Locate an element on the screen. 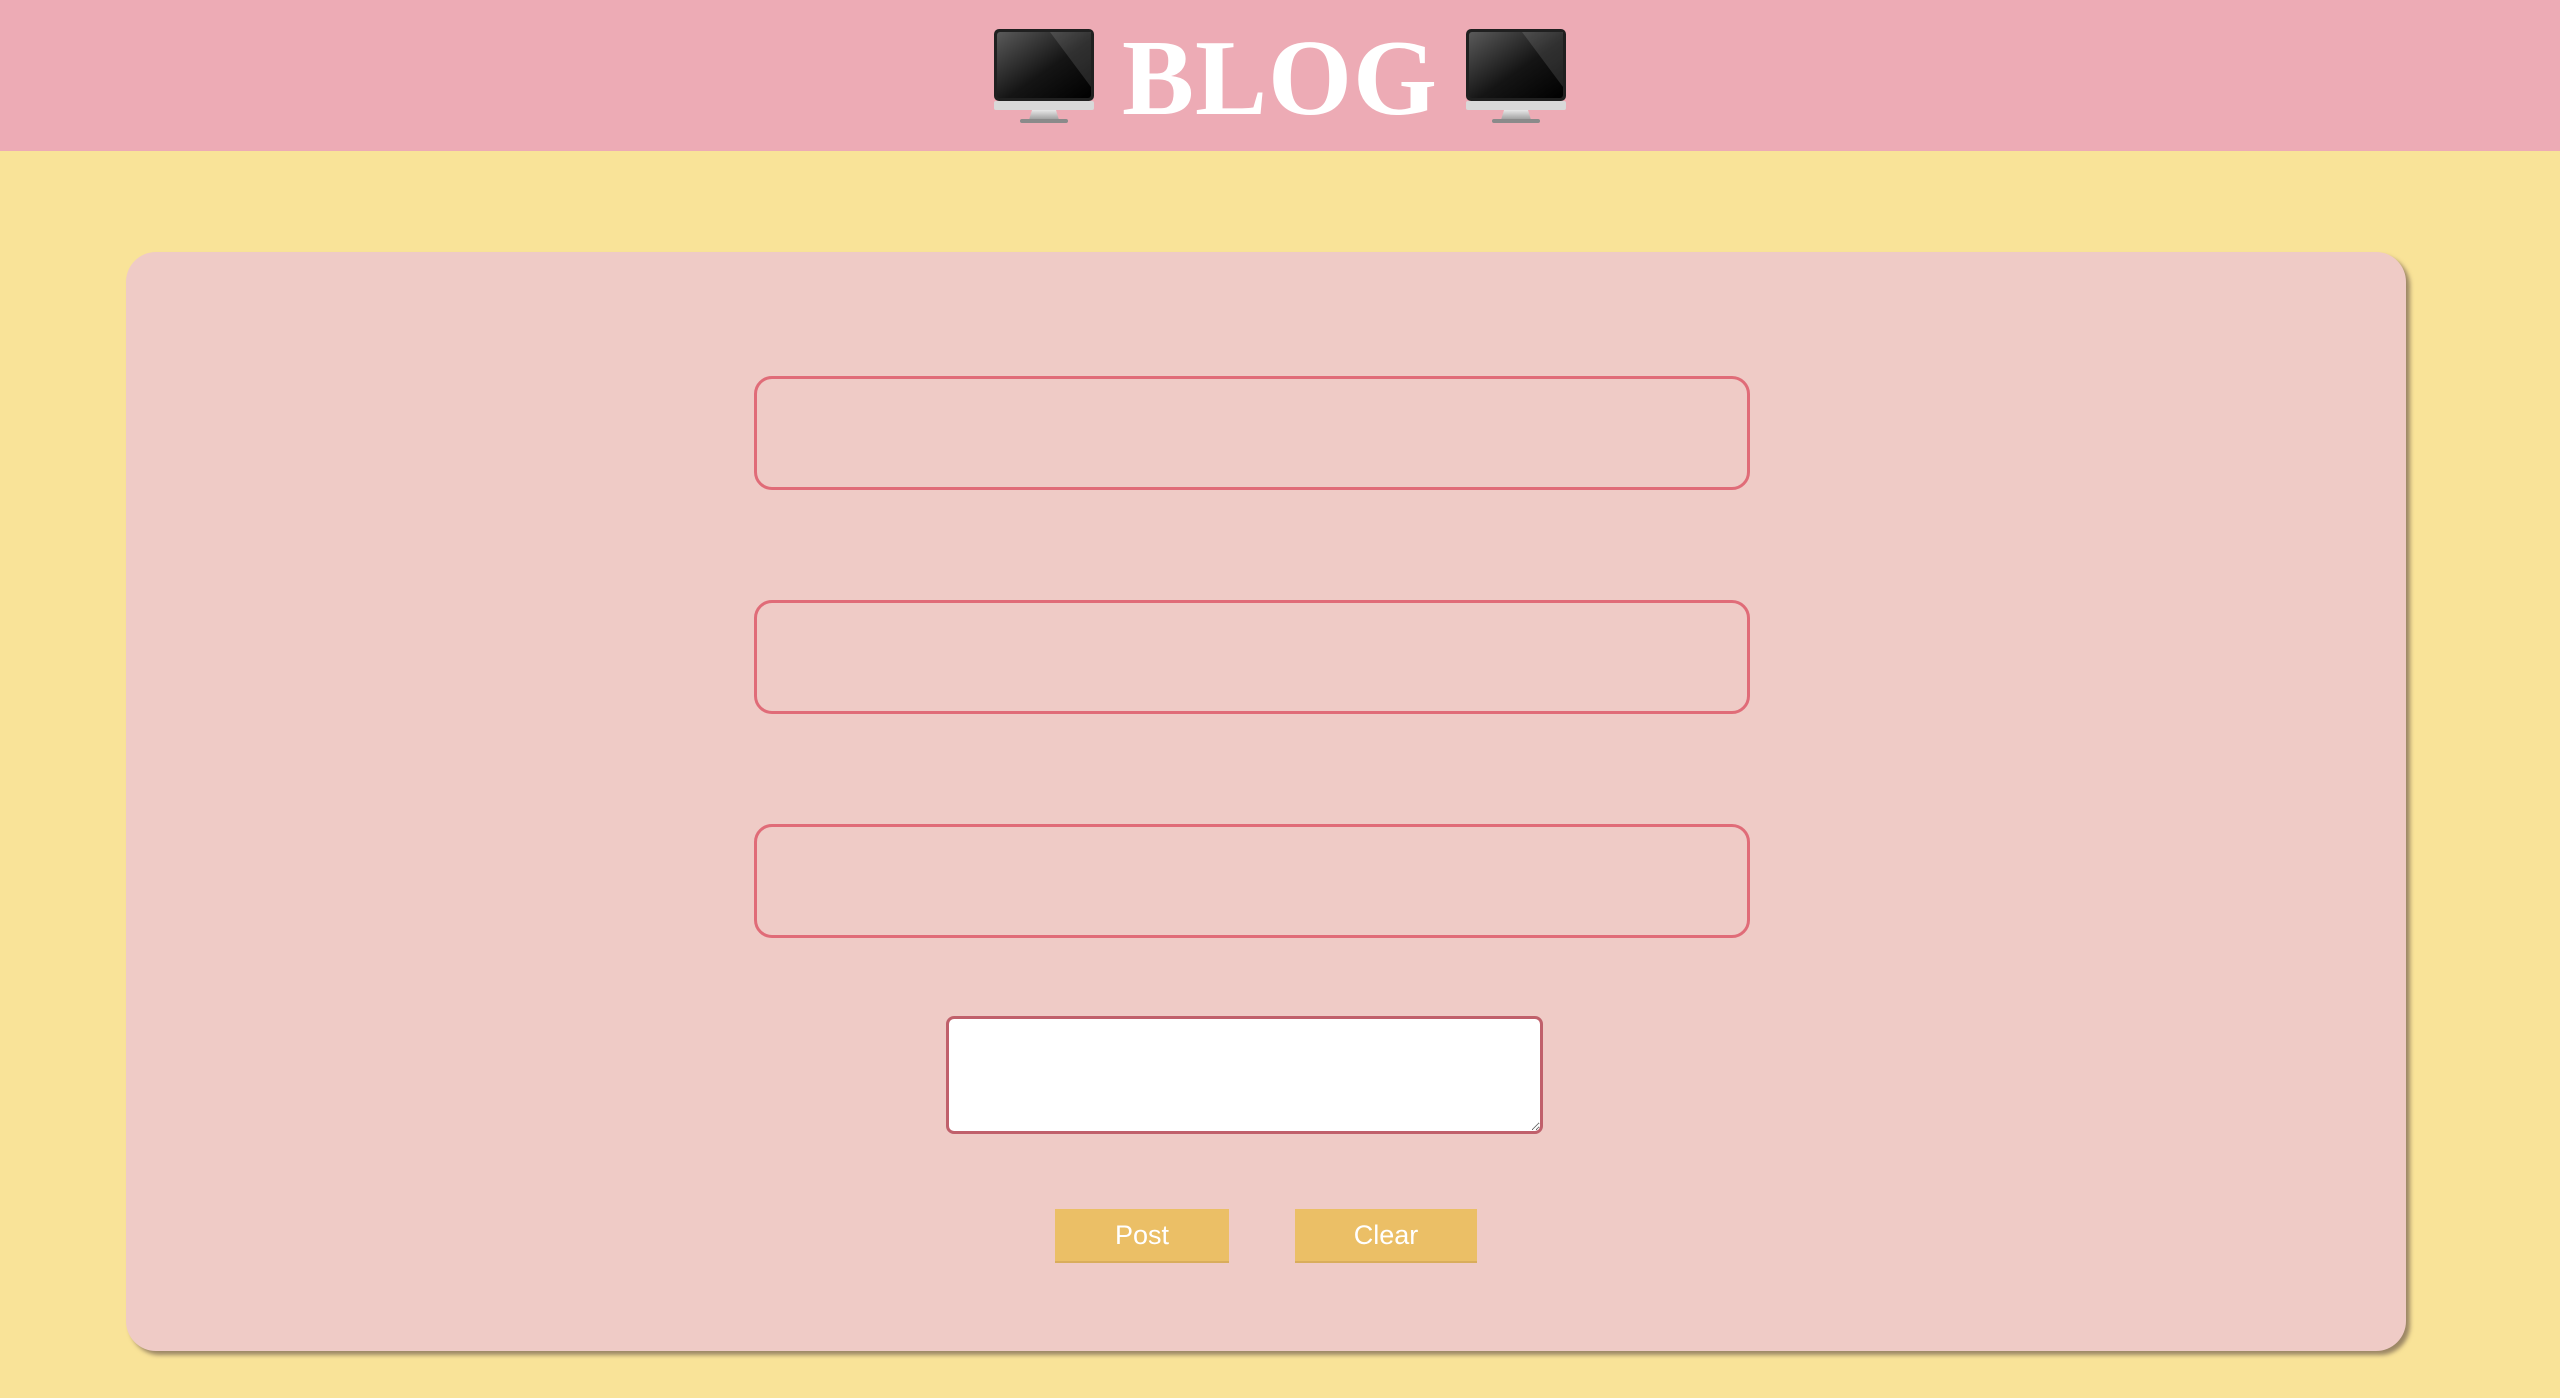 This screenshot has width=2560, height=1398. site-header: BLOG is located at coordinates (1280, 75).